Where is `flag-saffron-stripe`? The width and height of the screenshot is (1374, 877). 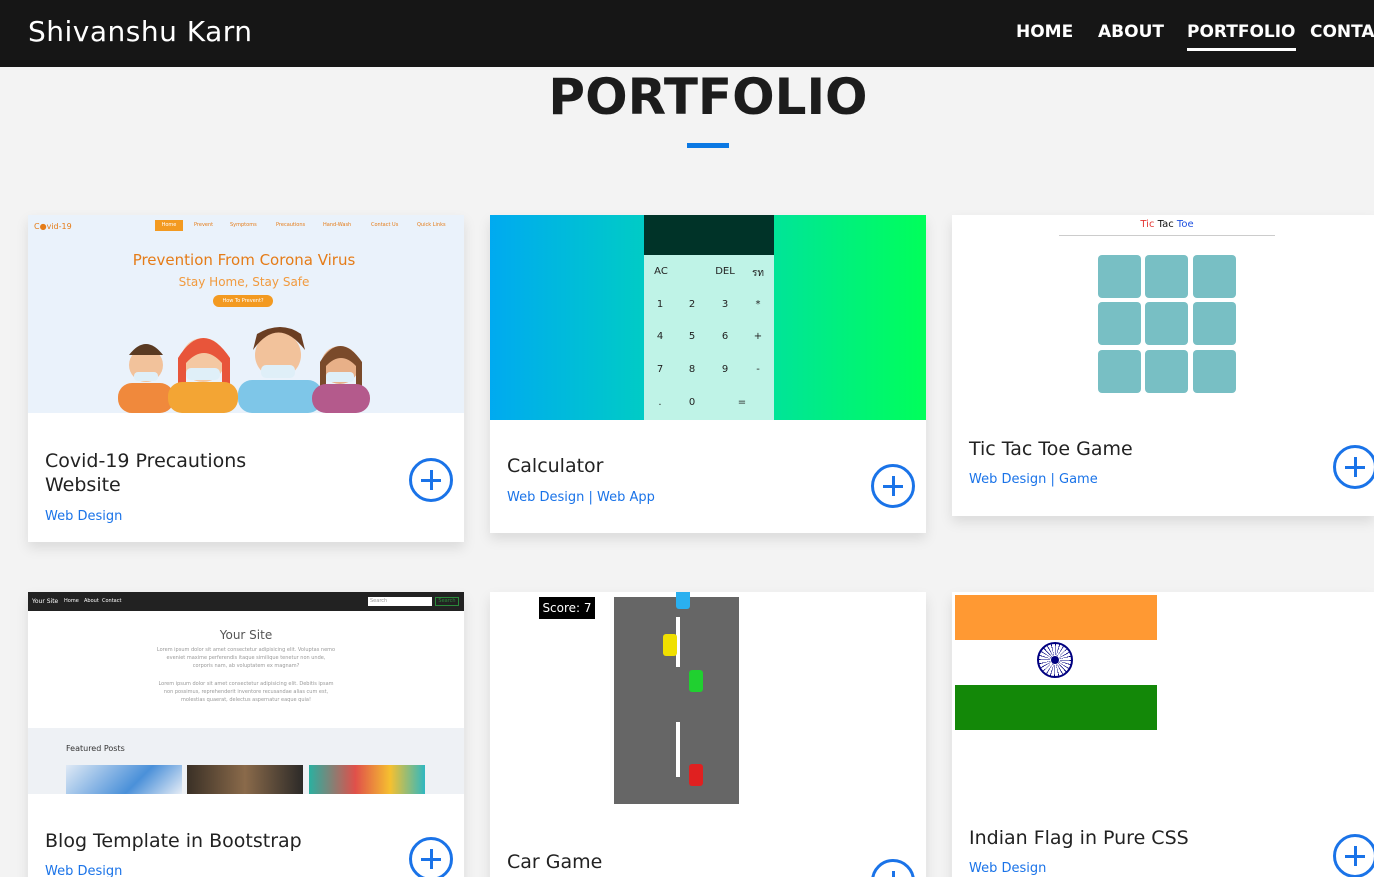 flag-saffron-stripe is located at coordinates (1056, 617).